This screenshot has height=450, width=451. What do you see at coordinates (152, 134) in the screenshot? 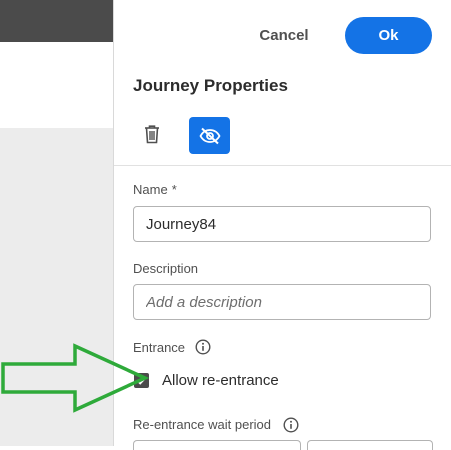
I see `trash-icon` at bounding box center [152, 134].